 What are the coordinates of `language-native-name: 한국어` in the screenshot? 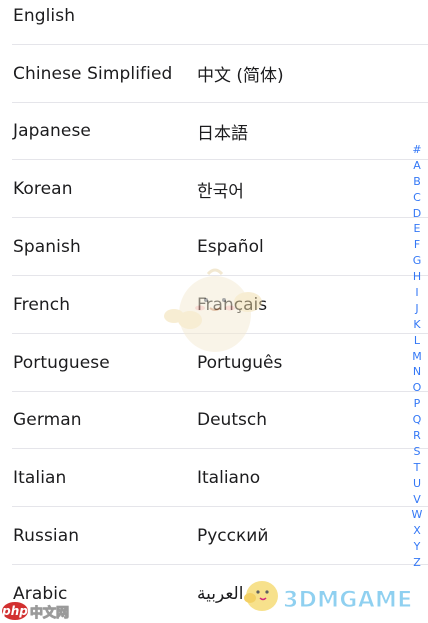 It's located at (220, 191).